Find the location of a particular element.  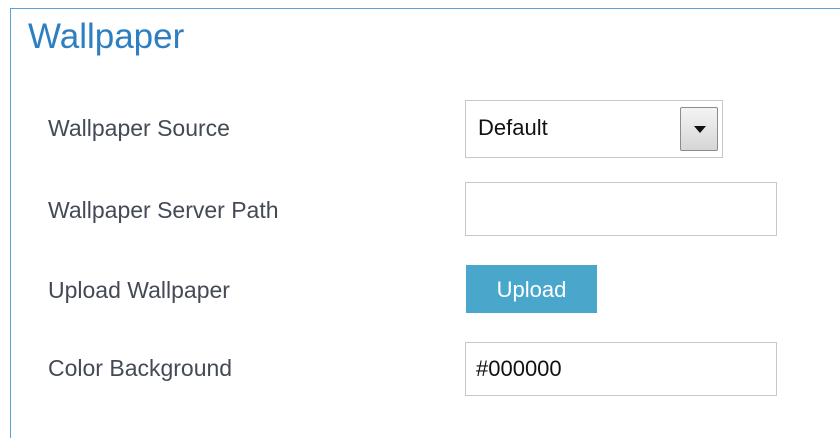

dropdown-button is located at coordinates (699, 129).